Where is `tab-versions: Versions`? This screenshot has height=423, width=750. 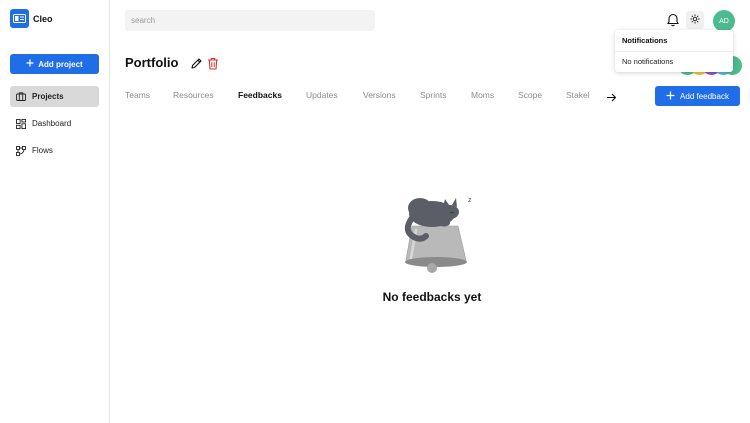 tab-versions: Versions is located at coordinates (379, 95).